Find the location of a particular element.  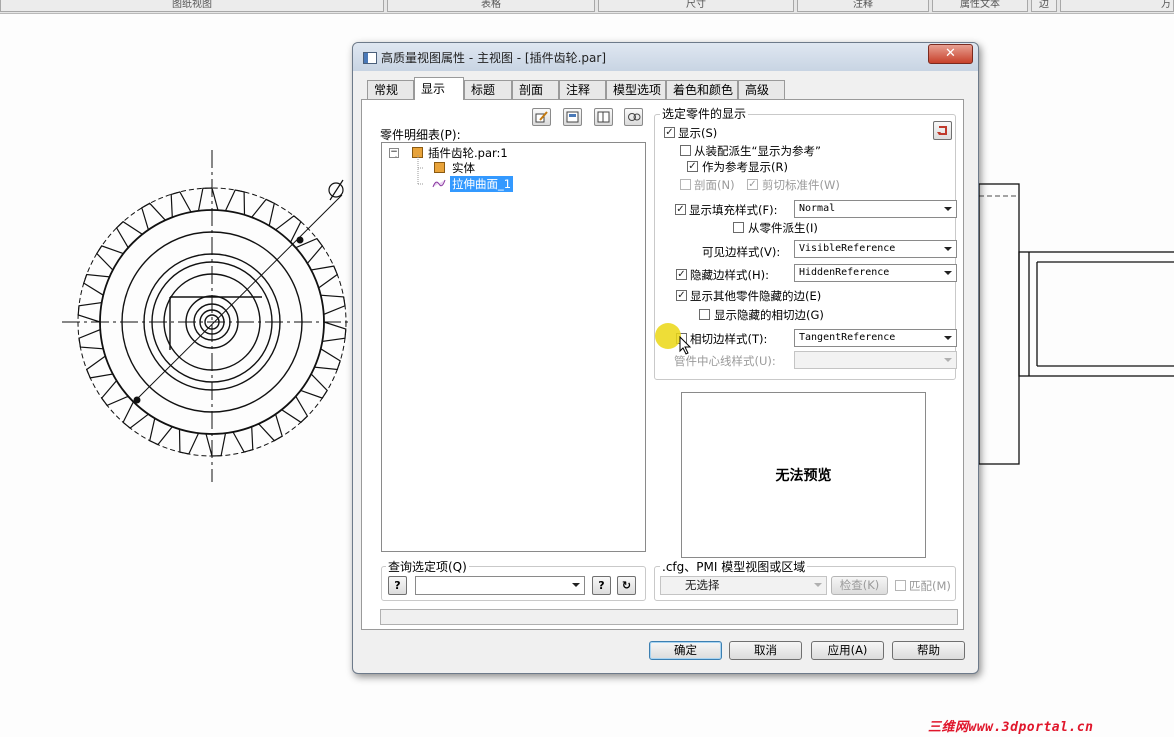

tab-annotation: 注释 is located at coordinates (582, 89).